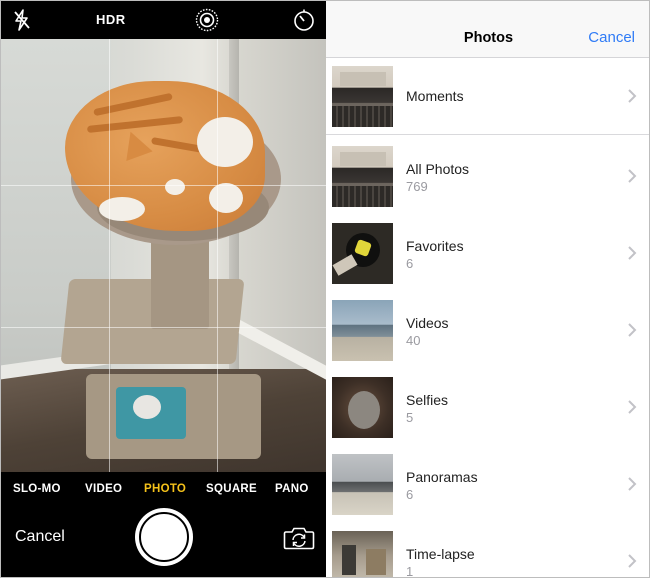 This screenshot has width=650, height=578. What do you see at coordinates (487, 484) in the screenshot?
I see `album-row-panoramas: Panoramas 6` at bounding box center [487, 484].